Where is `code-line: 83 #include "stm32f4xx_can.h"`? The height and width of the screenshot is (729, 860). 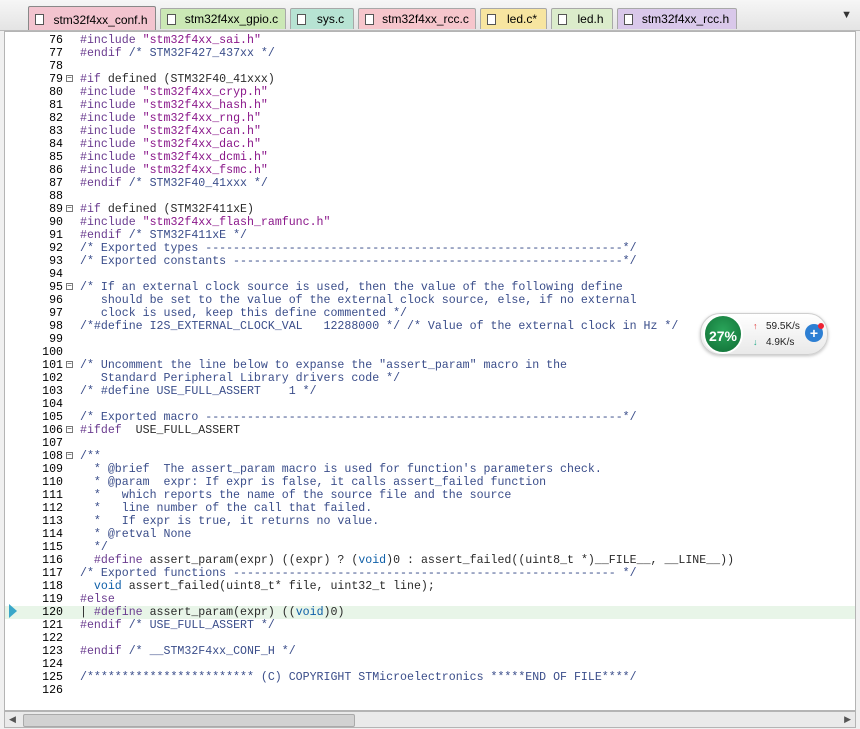
code-line: 83 #include "stm32f4xx_can.h" is located at coordinates (430, 131).